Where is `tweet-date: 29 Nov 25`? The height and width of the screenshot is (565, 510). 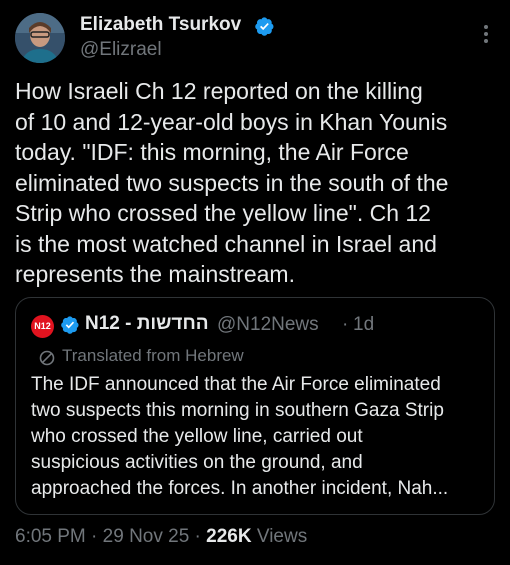
tweet-date: 29 Nov 25 is located at coordinates (146, 536).